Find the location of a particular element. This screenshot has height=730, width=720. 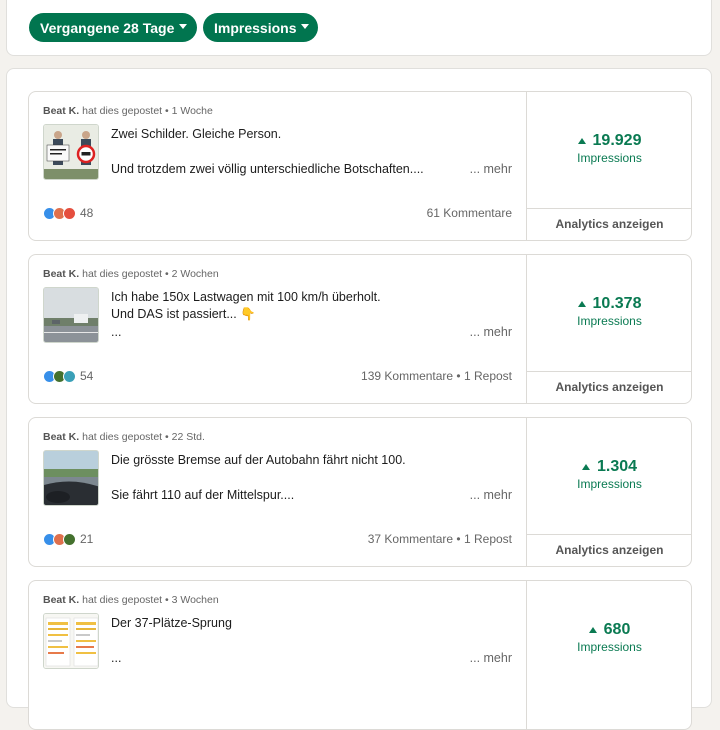

post-stats: 139 Kommentare • 1 Repost is located at coordinates (436, 376).